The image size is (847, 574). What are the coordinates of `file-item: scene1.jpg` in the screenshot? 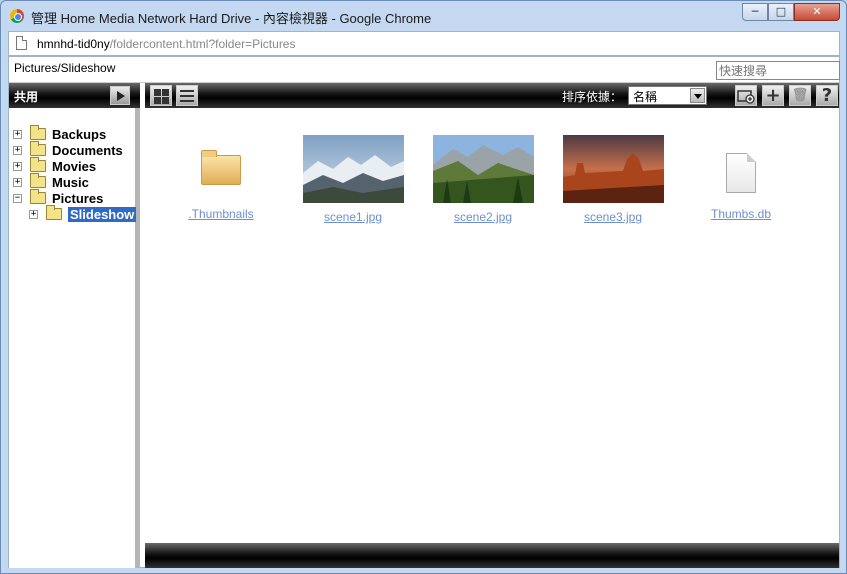 It's located at (353, 179).